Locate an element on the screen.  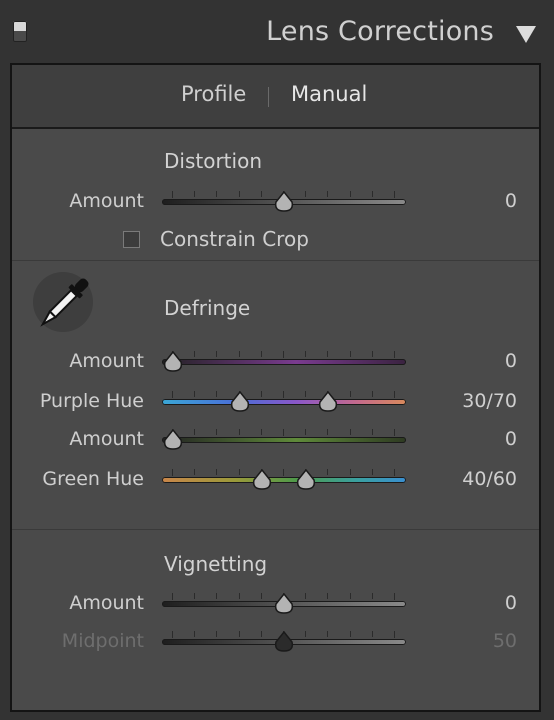
green-amount-slider is located at coordinates (284, 440).